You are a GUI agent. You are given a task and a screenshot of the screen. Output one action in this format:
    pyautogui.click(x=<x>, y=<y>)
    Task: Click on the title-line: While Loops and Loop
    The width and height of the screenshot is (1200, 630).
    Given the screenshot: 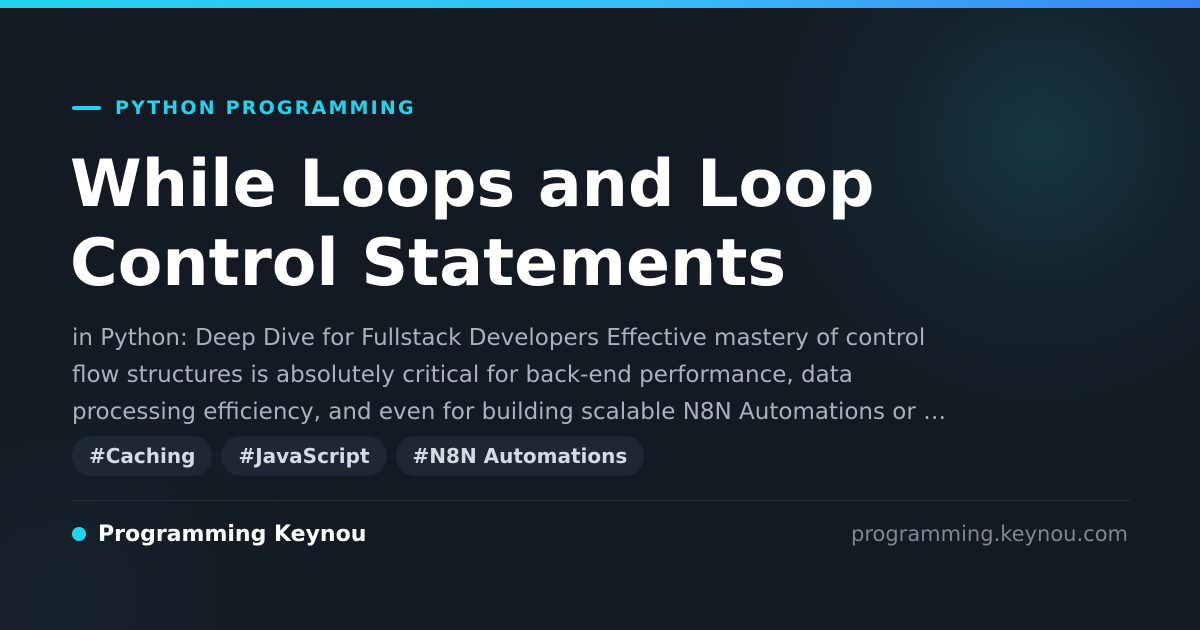 What is the action you would take?
    pyautogui.click(x=472, y=184)
    